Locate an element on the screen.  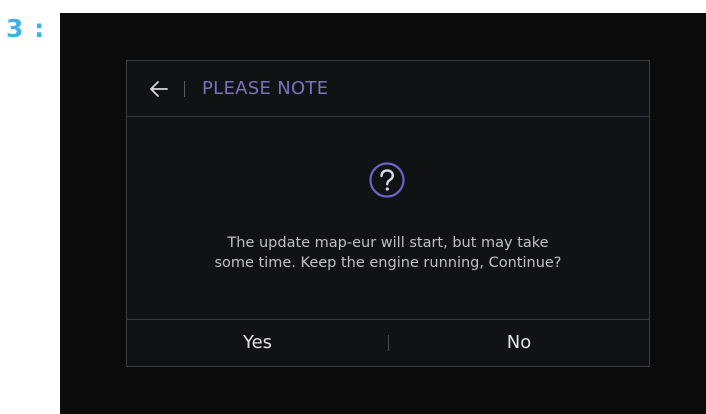
question-circle-icon is located at coordinates (387, 180).